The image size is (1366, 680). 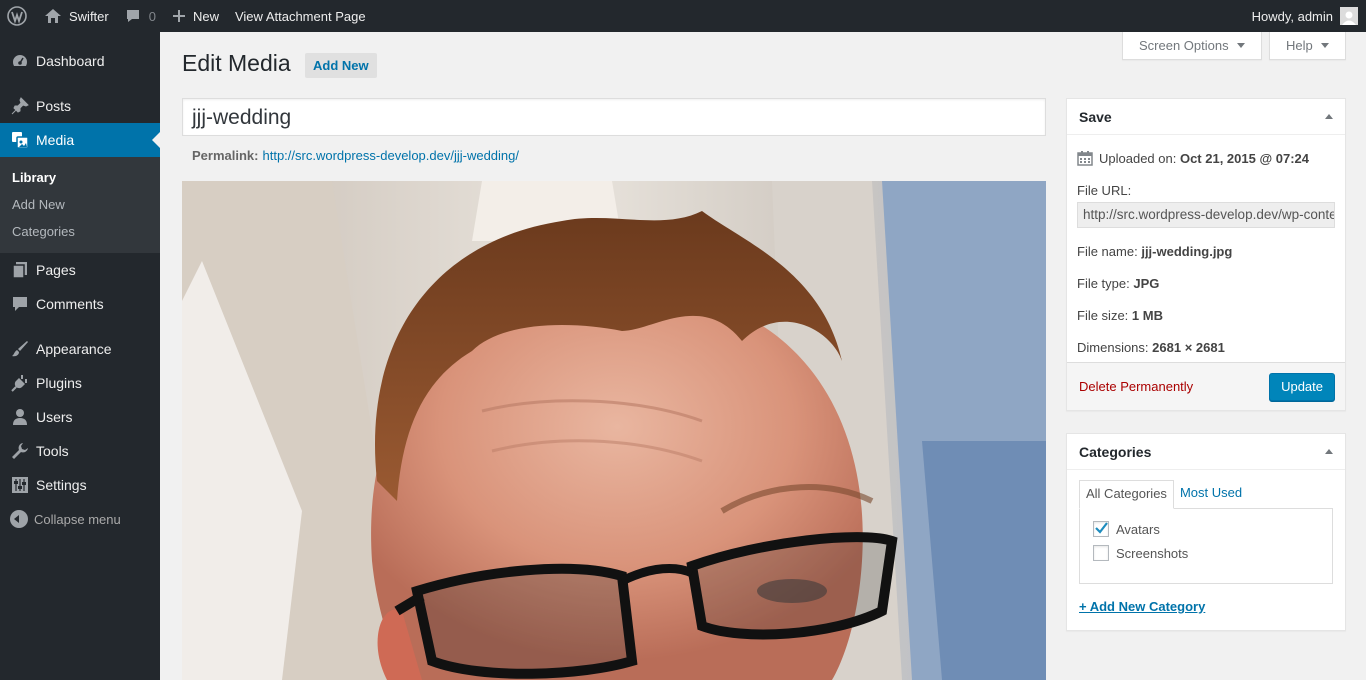 What do you see at coordinates (80, 231) in the screenshot?
I see `submenu-categories: Categories` at bounding box center [80, 231].